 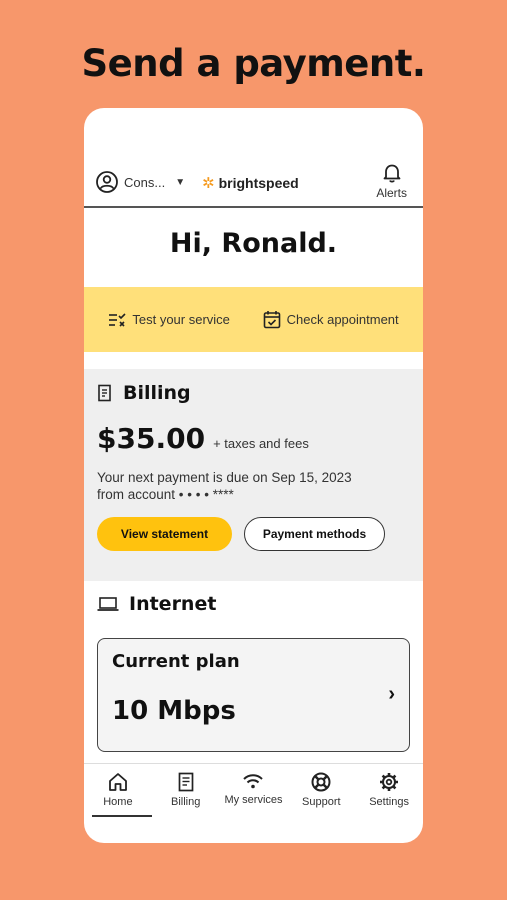 What do you see at coordinates (314, 534) in the screenshot?
I see `payment-methods-button: Payment methods` at bounding box center [314, 534].